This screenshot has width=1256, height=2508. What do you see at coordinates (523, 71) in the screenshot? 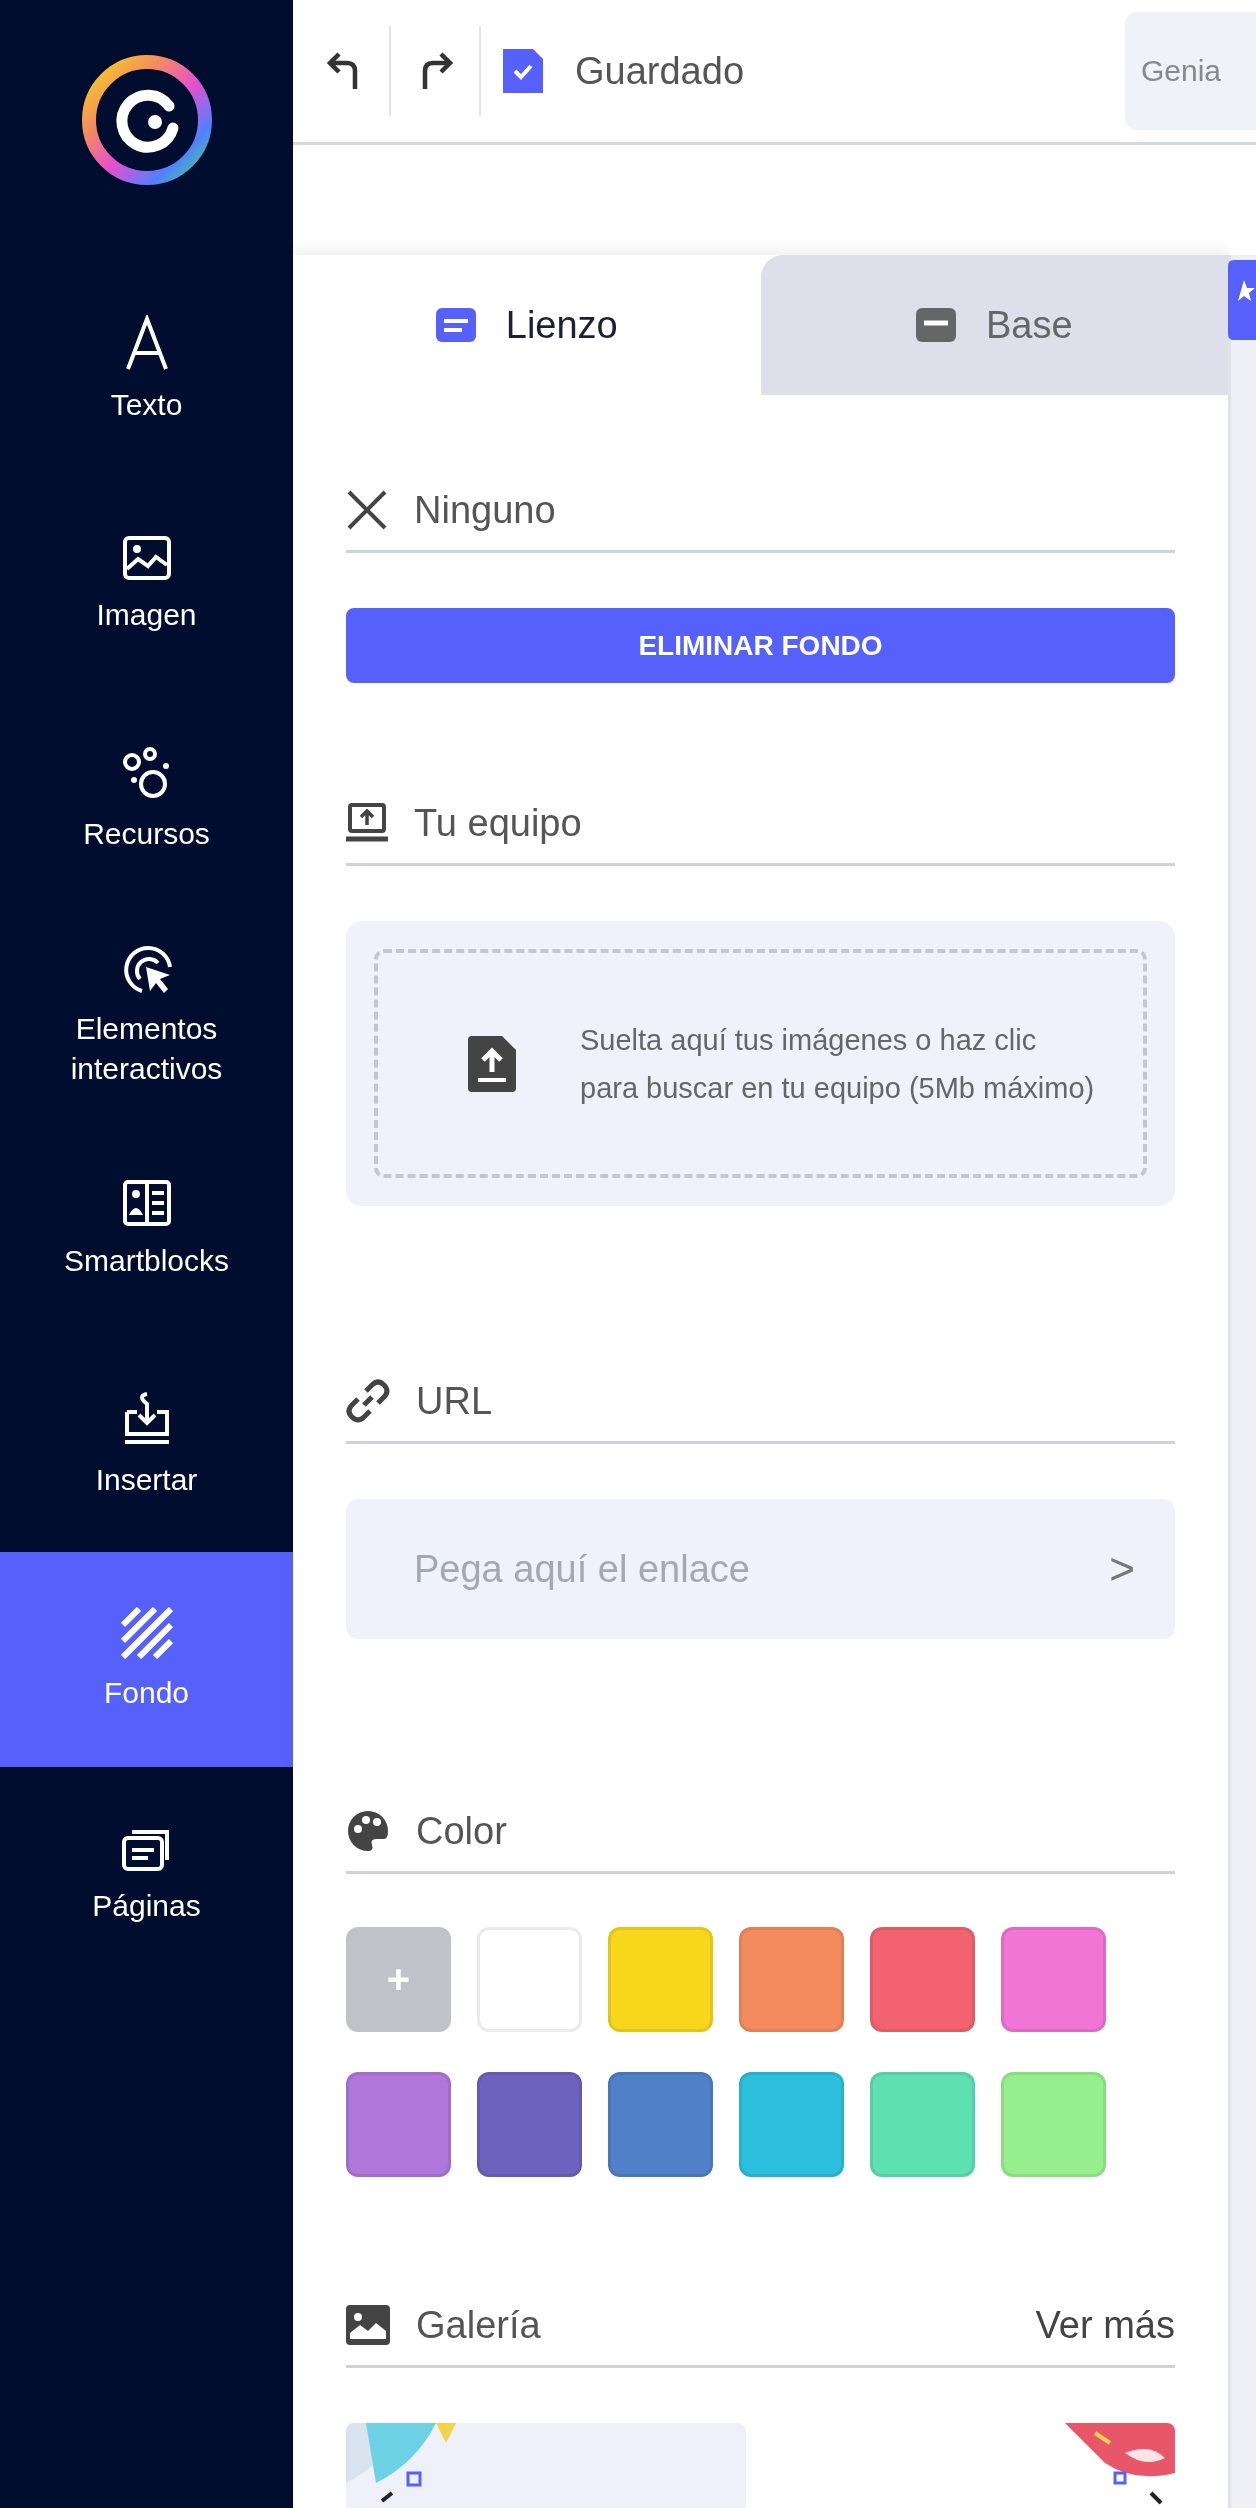
I see `saved-icon` at bounding box center [523, 71].